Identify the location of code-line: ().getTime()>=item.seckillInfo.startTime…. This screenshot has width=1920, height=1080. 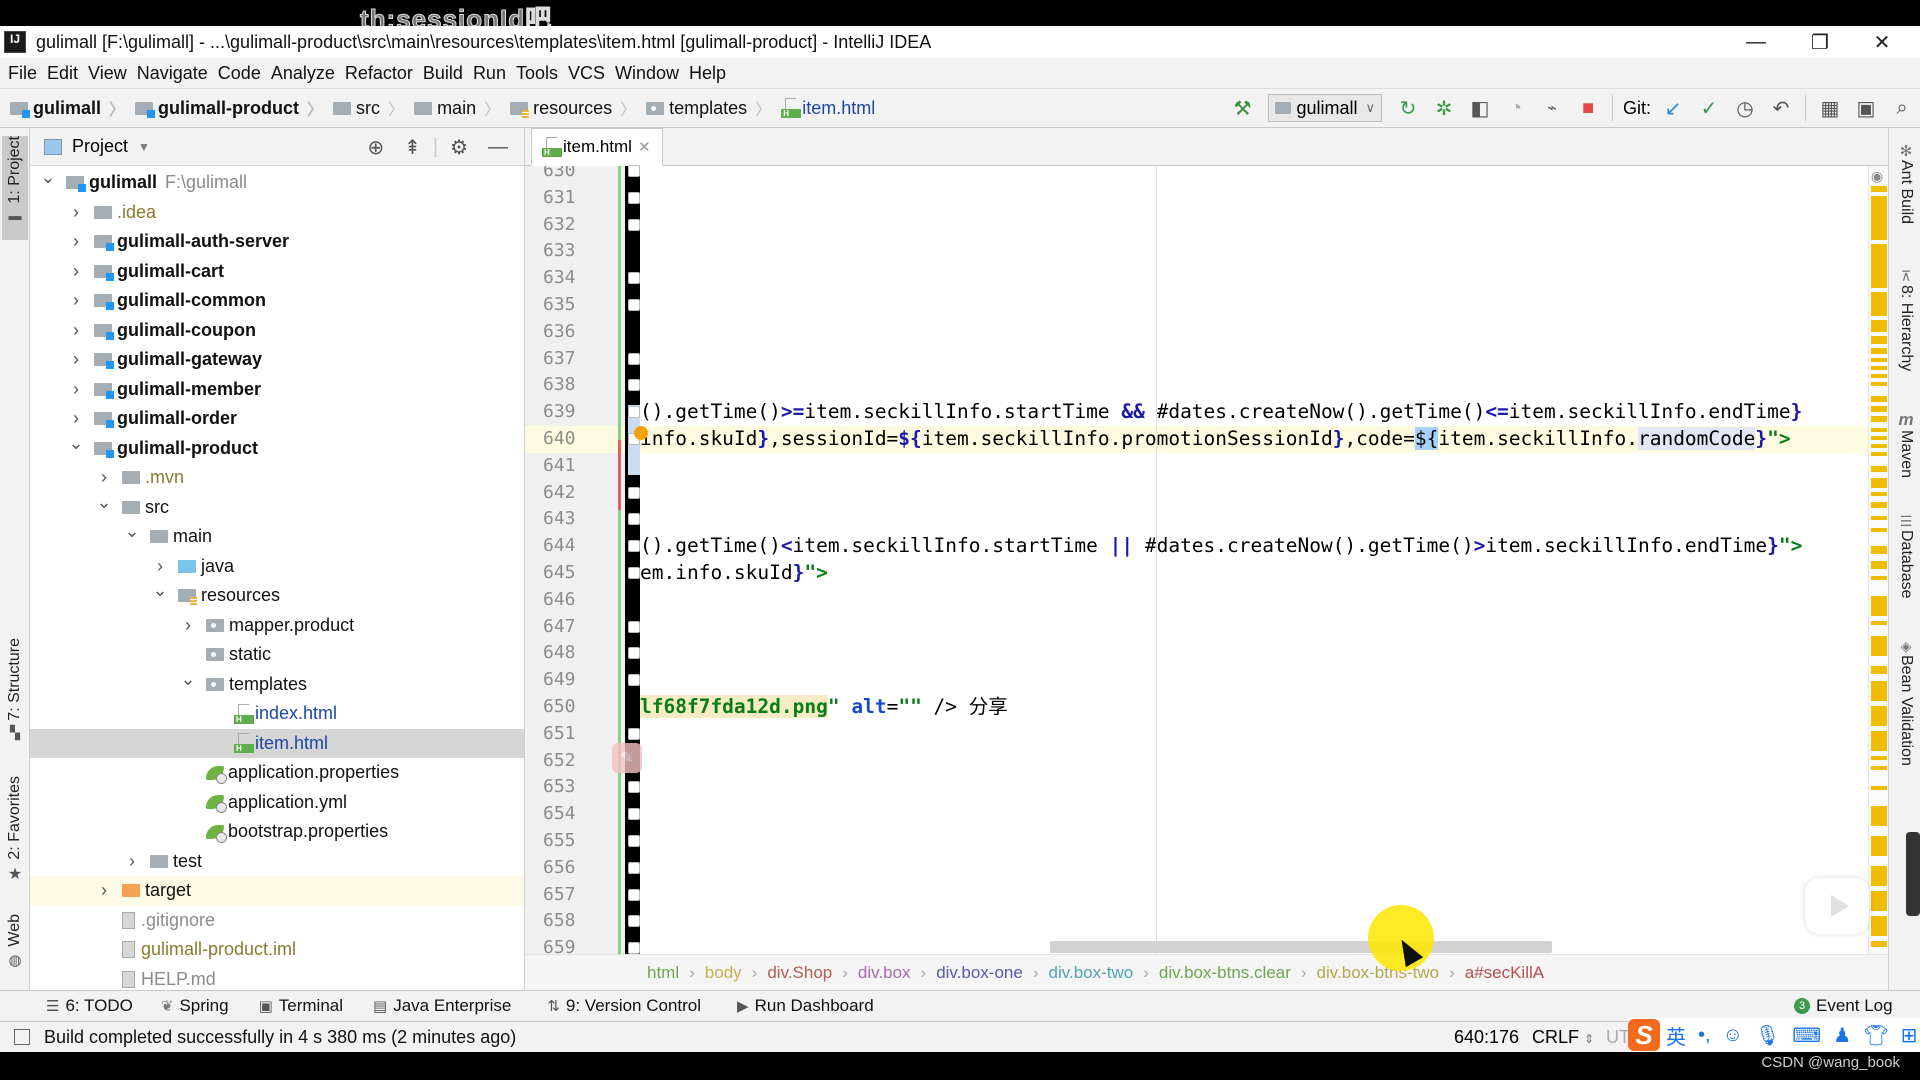
(1221, 412).